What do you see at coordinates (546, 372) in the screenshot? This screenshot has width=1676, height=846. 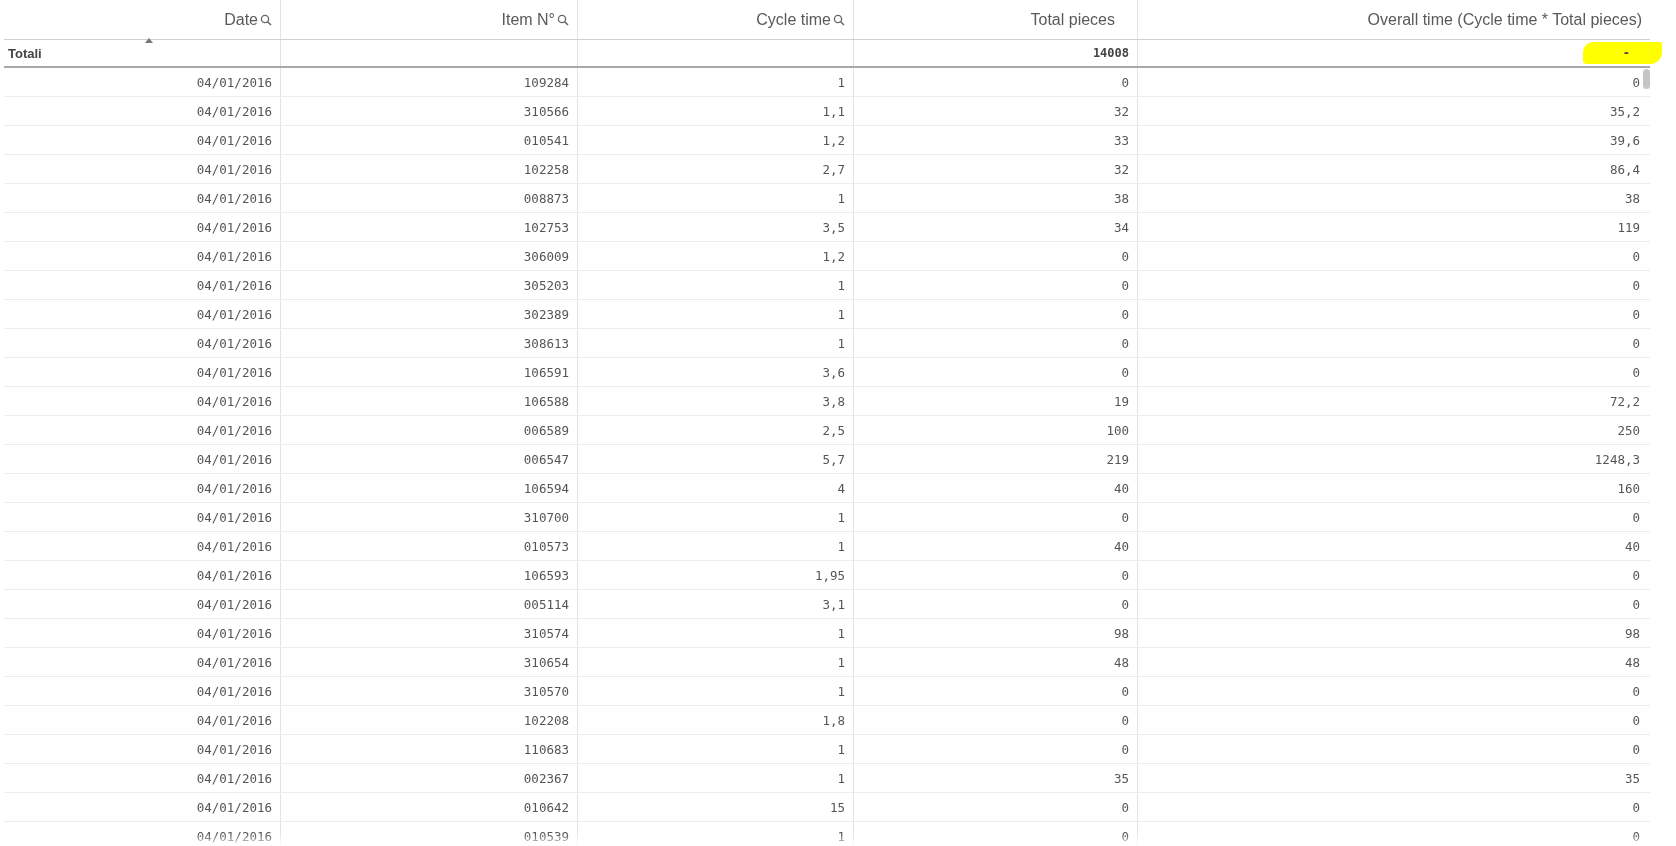 I see `table-cell: 106591` at bounding box center [546, 372].